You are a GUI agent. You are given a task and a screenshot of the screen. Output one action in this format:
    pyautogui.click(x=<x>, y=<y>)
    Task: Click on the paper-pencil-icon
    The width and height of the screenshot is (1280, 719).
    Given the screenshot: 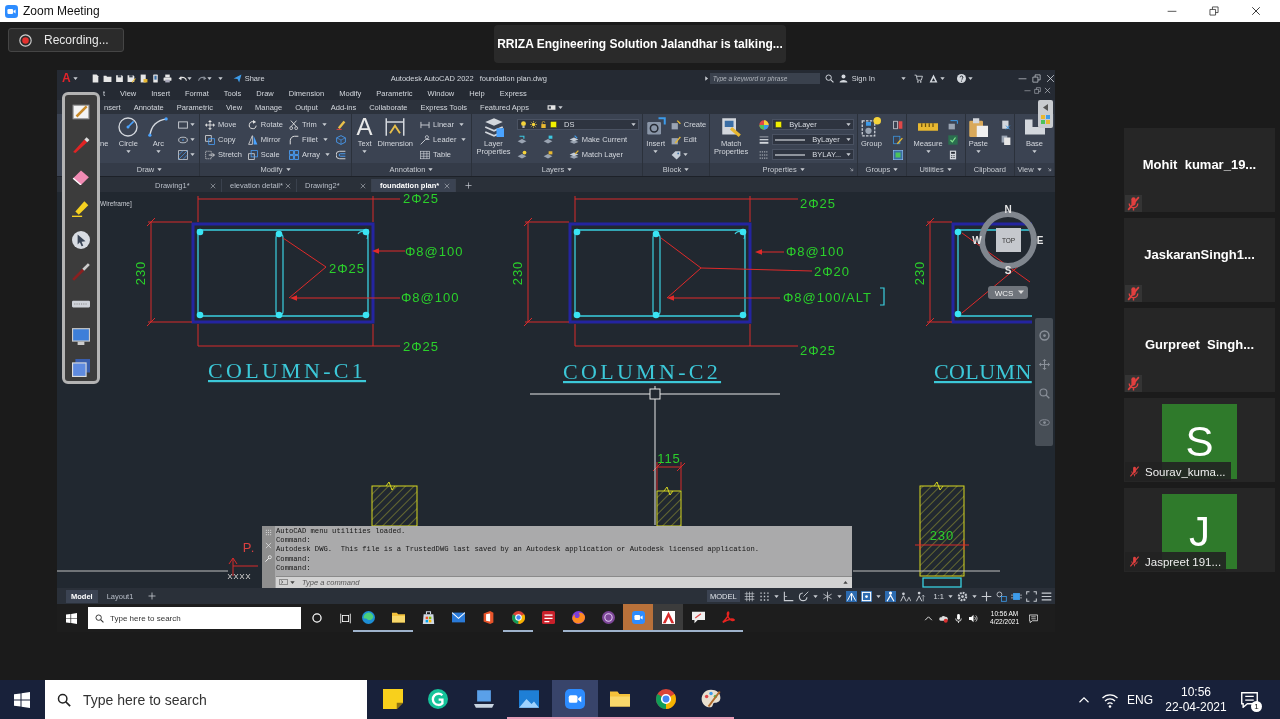 What is the action you would take?
    pyautogui.click(x=81, y=112)
    